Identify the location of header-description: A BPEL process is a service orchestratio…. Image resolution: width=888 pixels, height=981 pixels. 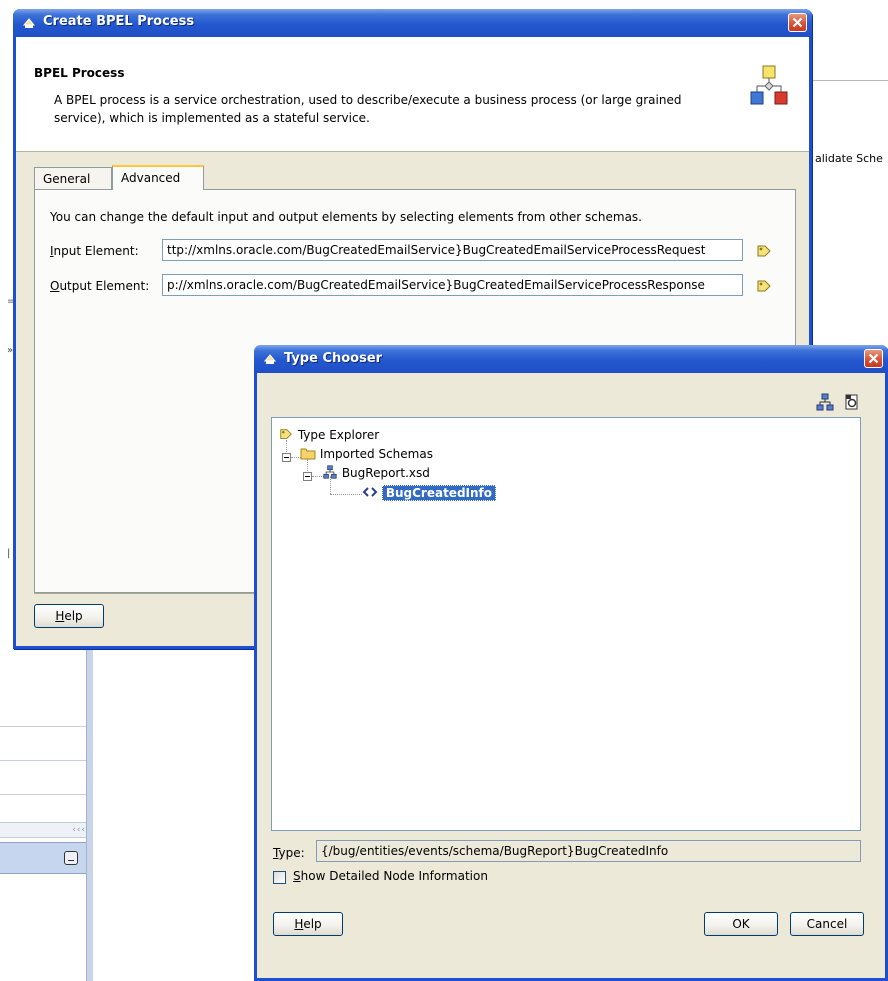
(368, 109).